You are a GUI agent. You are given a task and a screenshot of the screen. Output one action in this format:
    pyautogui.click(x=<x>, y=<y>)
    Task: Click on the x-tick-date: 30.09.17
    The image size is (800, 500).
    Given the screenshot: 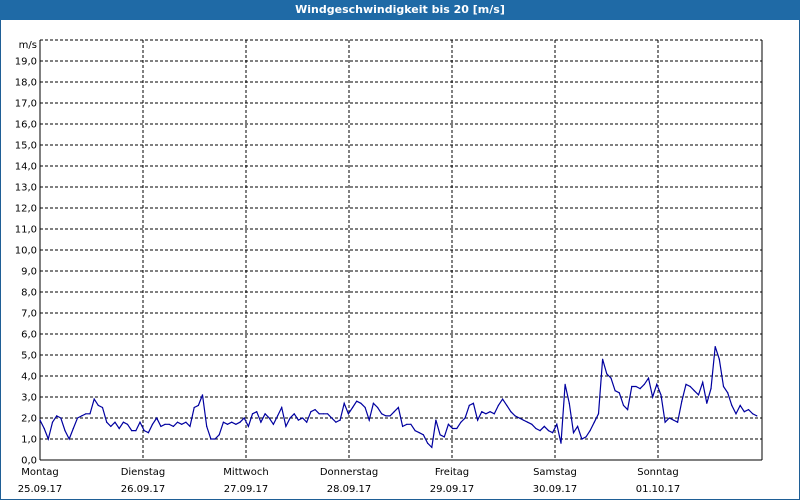 What is the action you would take?
    pyautogui.click(x=555, y=489)
    